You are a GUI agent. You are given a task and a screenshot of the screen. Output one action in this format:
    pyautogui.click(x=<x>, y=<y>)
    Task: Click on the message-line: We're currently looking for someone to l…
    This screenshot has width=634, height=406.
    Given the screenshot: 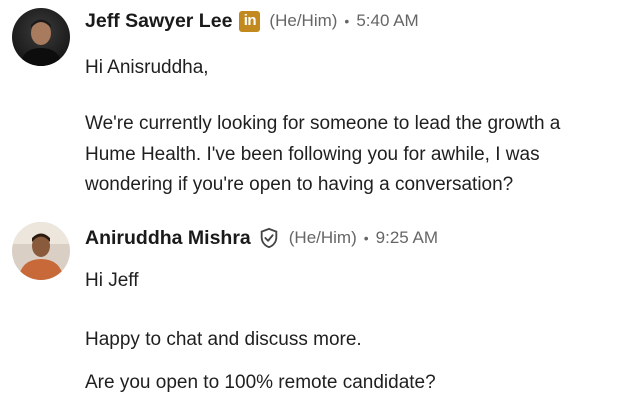 What is the action you would take?
    pyautogui.click(x=323, y=123)
    